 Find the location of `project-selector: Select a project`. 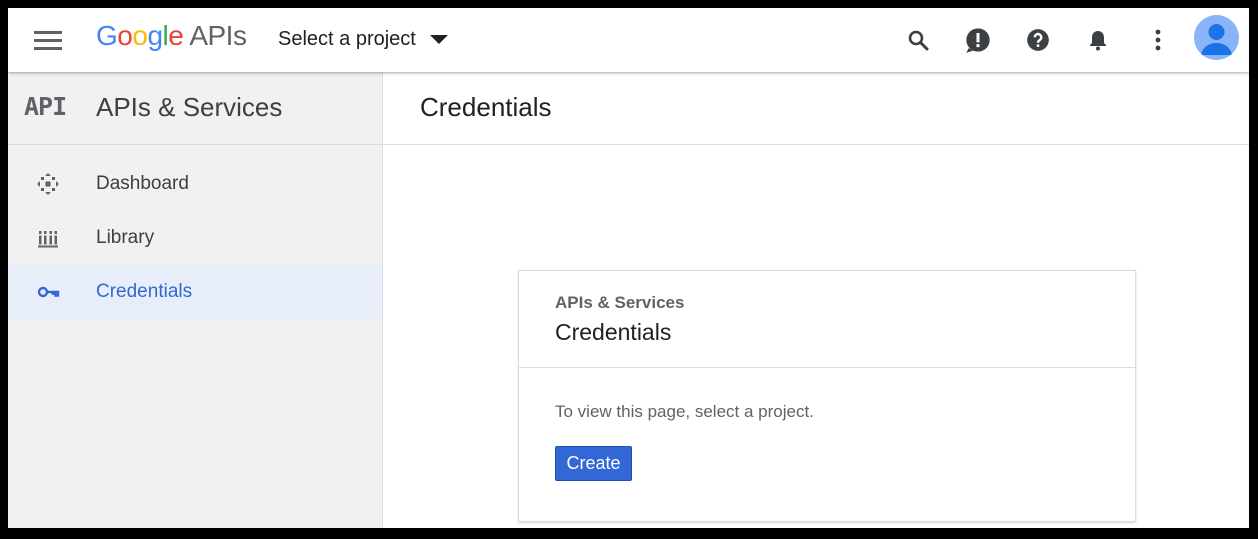

project-selector: Select a project is located at coordinates (363, 39).